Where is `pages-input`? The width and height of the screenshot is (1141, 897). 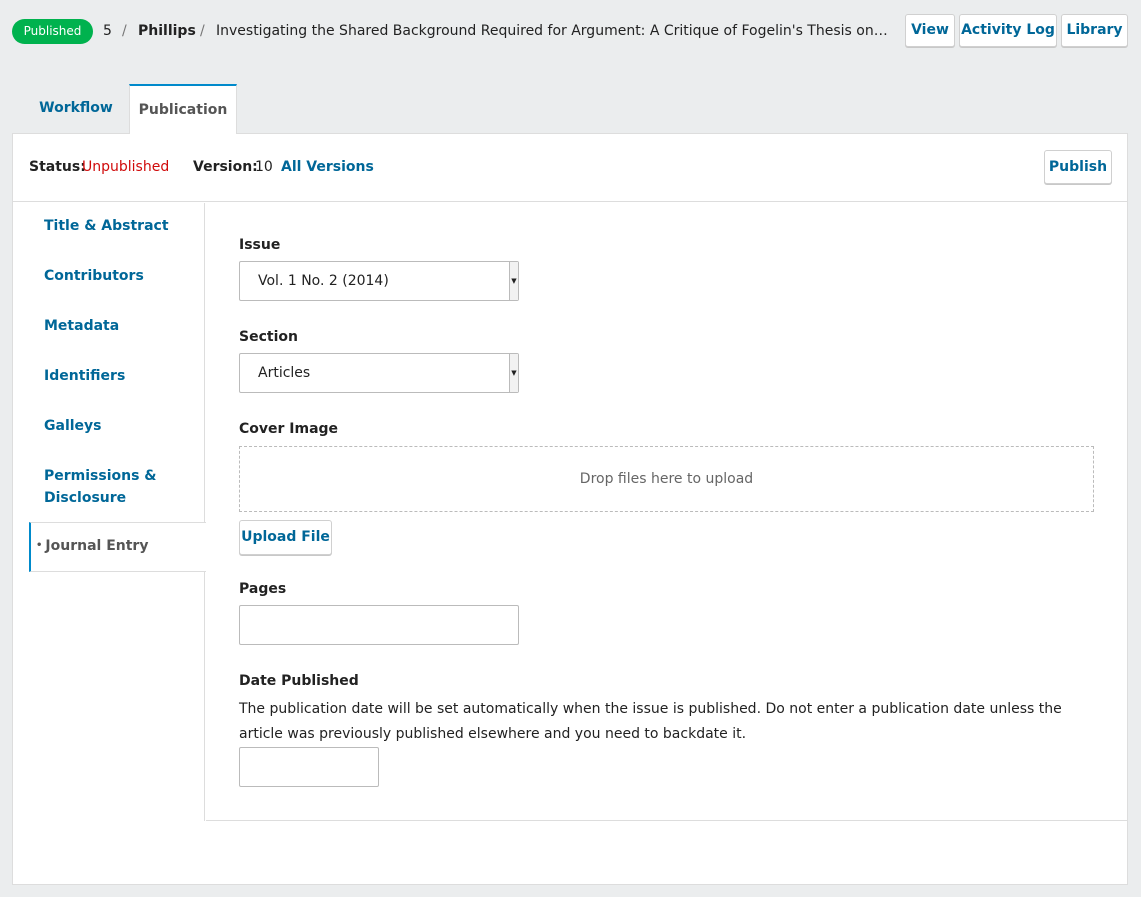 pages-input is located at coordinates (379, 625).